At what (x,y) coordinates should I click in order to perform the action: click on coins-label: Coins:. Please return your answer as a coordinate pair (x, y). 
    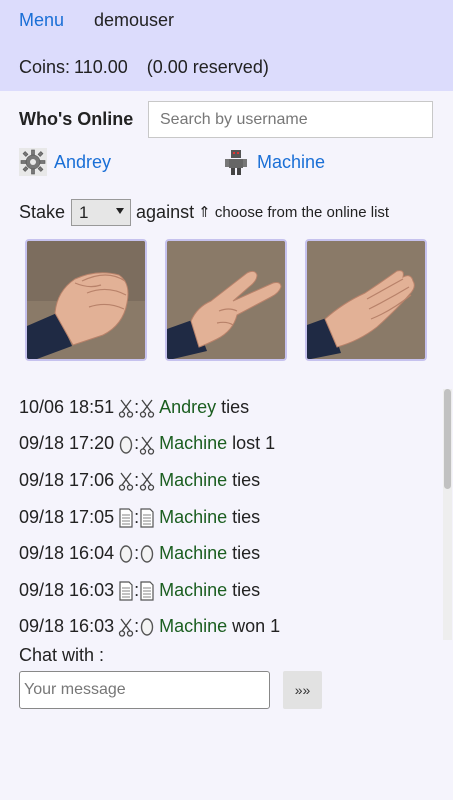
    Looking at the image, I should click on (45, 67).